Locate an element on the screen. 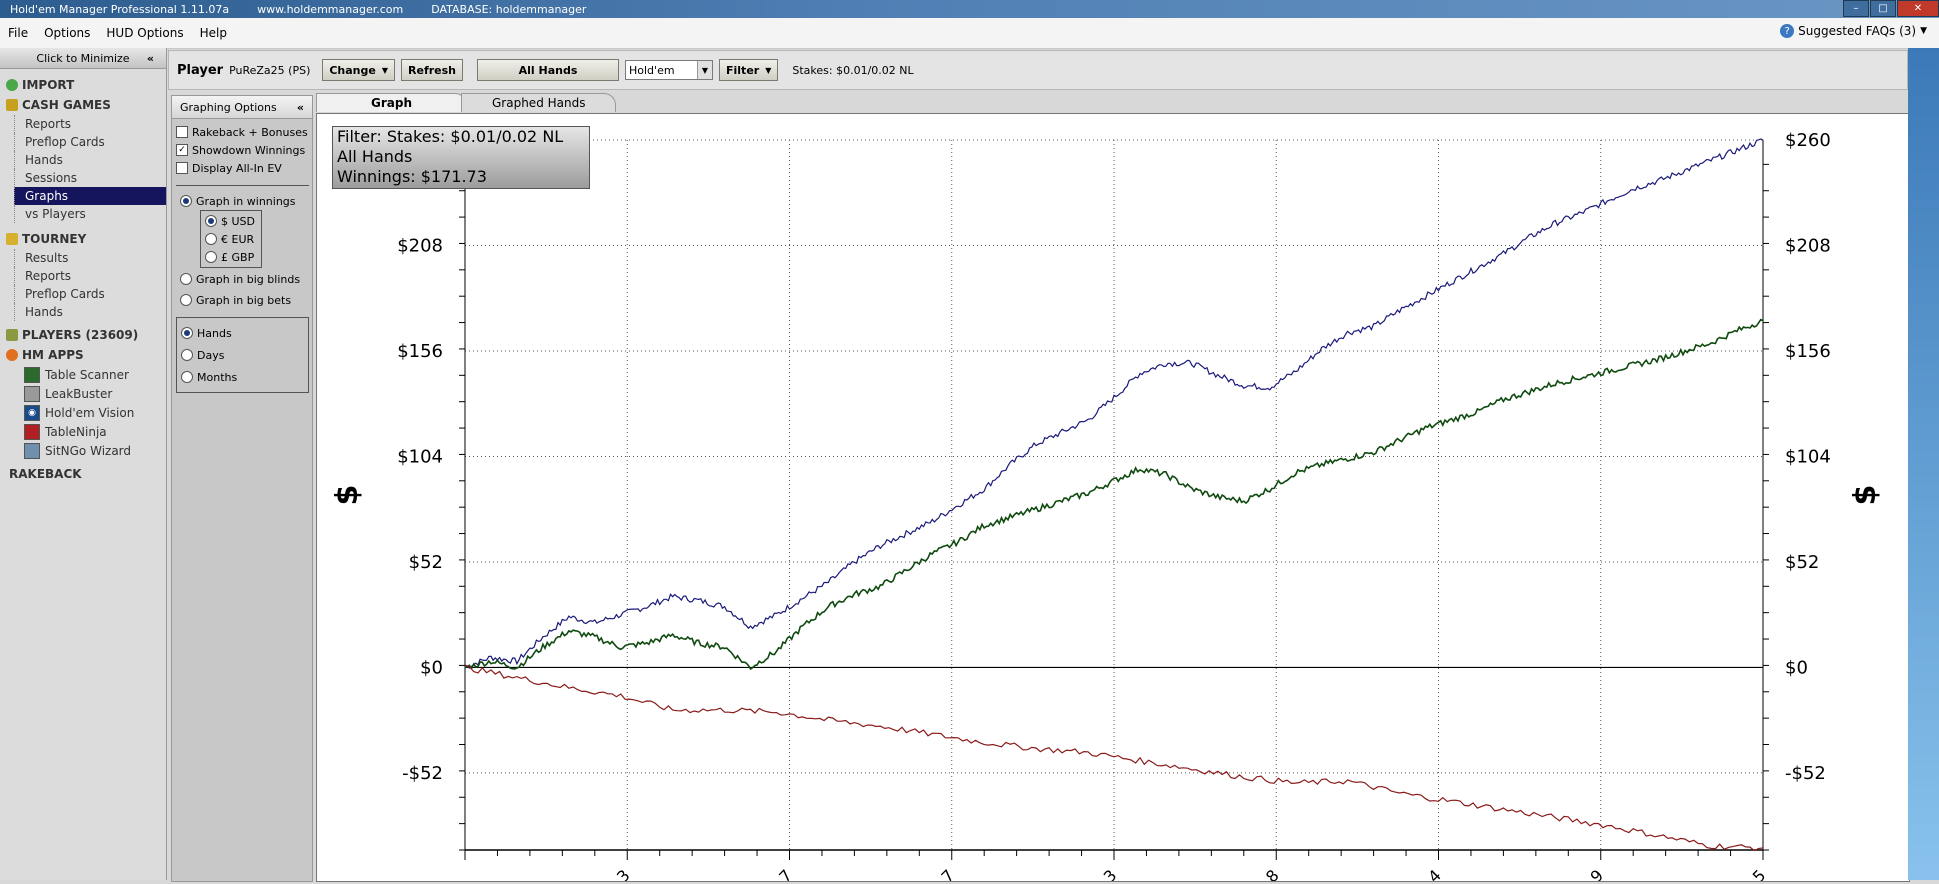  dropdown-arrow-icon: ▼ is located at coordinates (385, 70).